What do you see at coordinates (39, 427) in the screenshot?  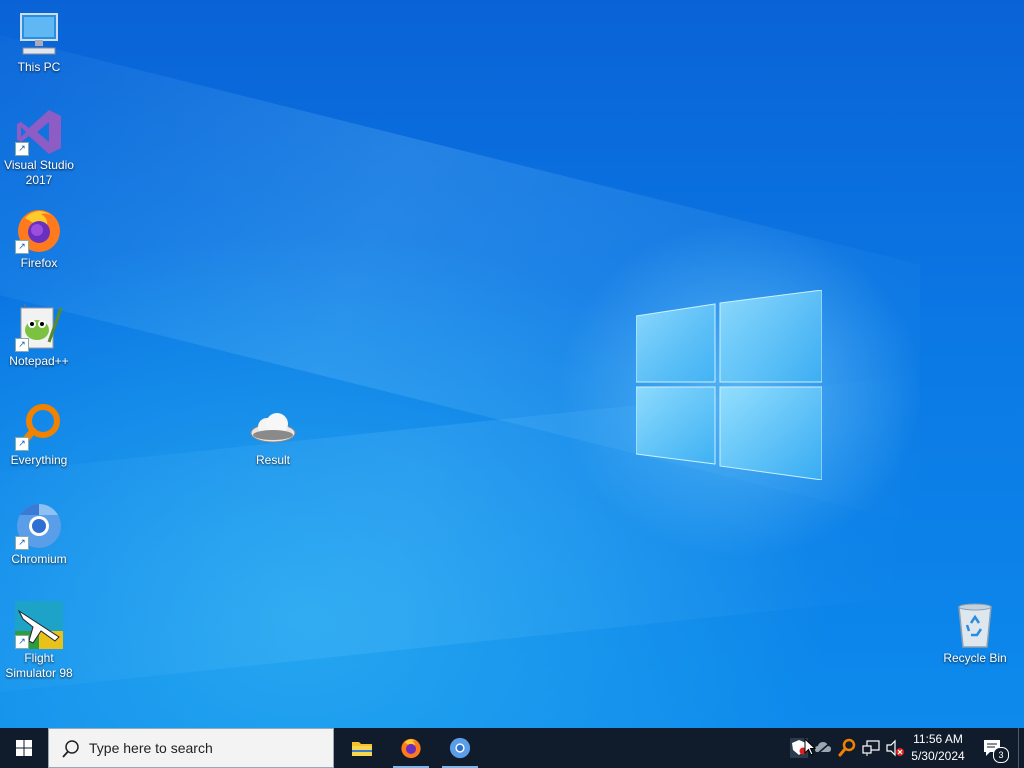 I see `everything-search-icon: ↗` at bounding box center [39, 427].